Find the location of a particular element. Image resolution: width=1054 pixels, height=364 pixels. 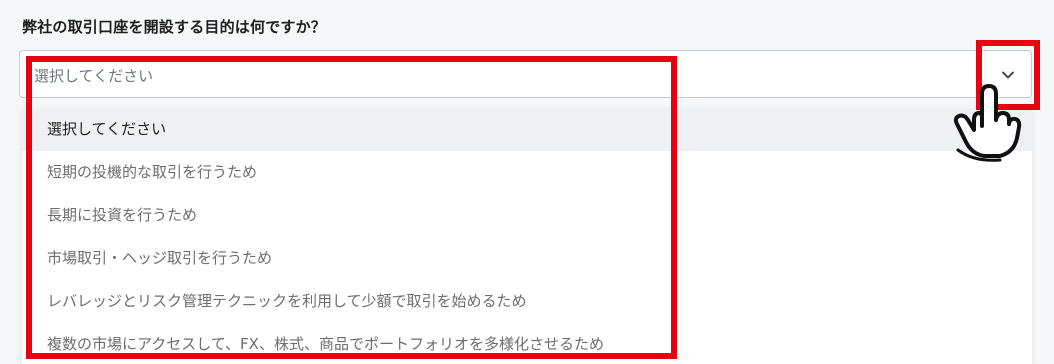

dropdown-option: 複数の市場にアクセスして、FX、株式、商品でポートフォリオを多様化させるため is located at coordinates (527, 343).